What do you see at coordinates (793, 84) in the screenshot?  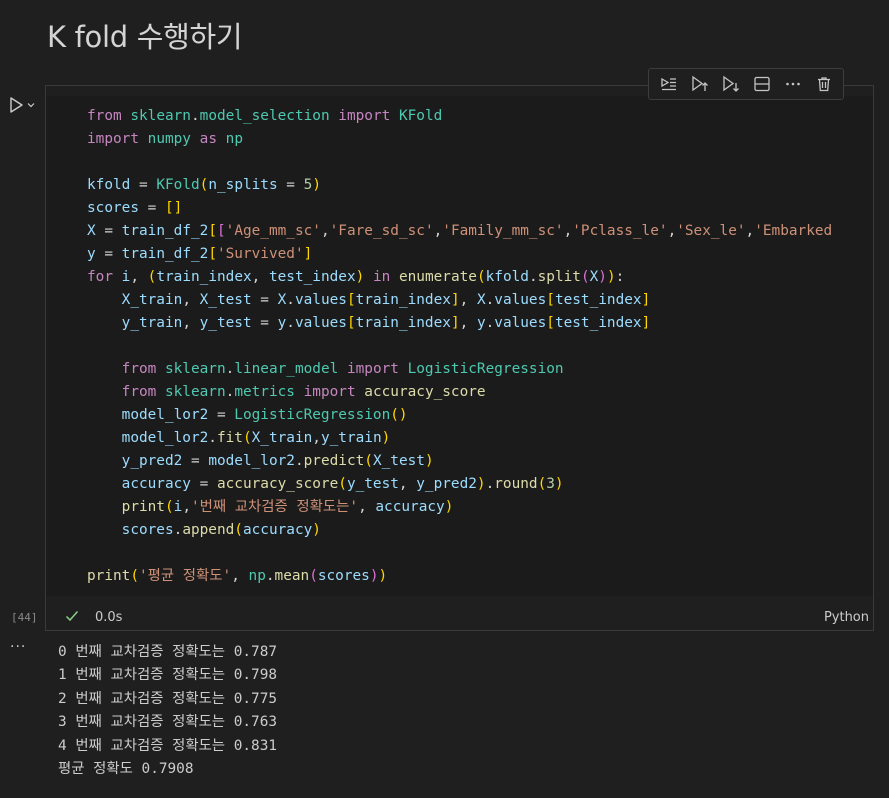 I see `more-icon` at bounding box center [793, 84].